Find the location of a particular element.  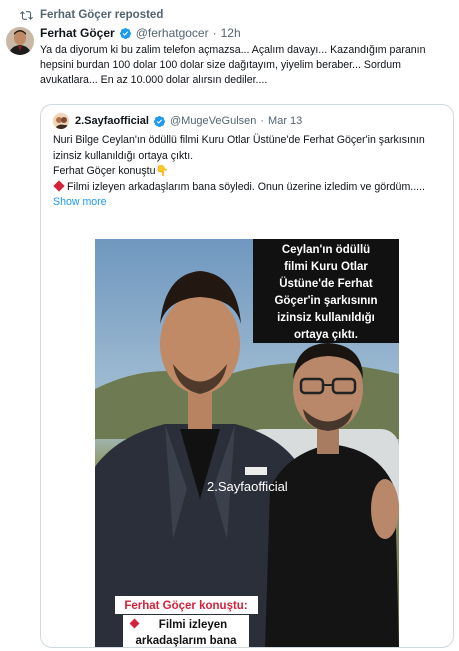

caption-top-line-2: filmi Kuru Otlar is located at coordinates (326, 267).